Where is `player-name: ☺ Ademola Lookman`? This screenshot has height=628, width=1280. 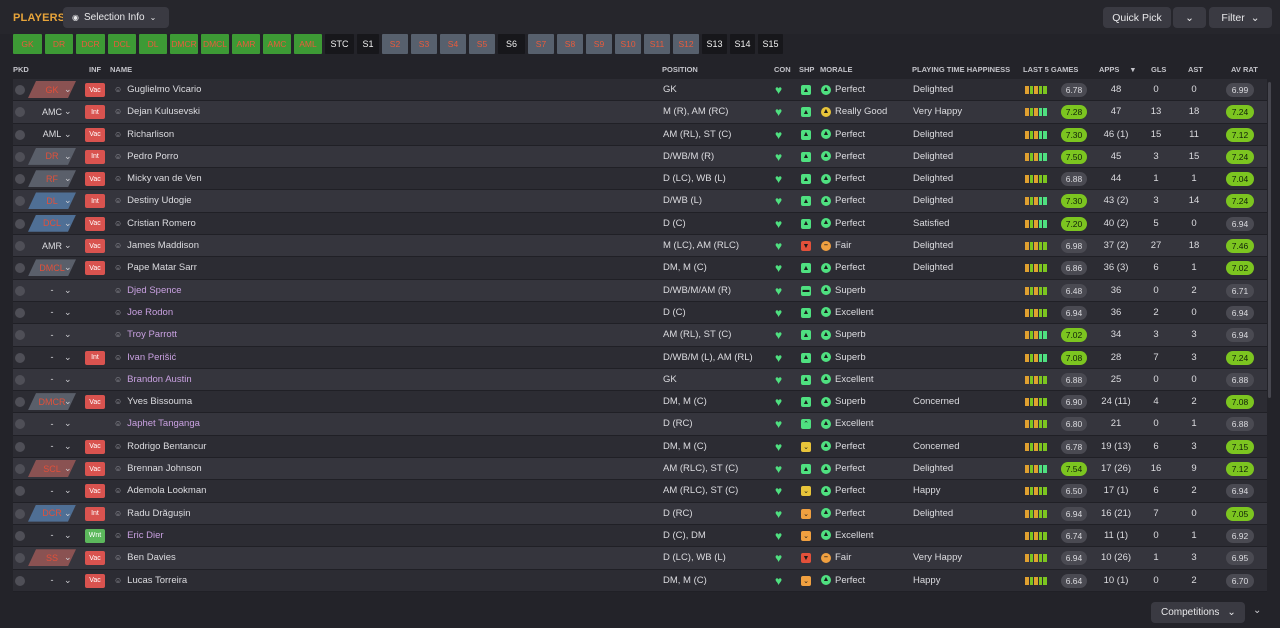 player-name: ☺ Ademola Lookman is located at coordinates (160, 490).